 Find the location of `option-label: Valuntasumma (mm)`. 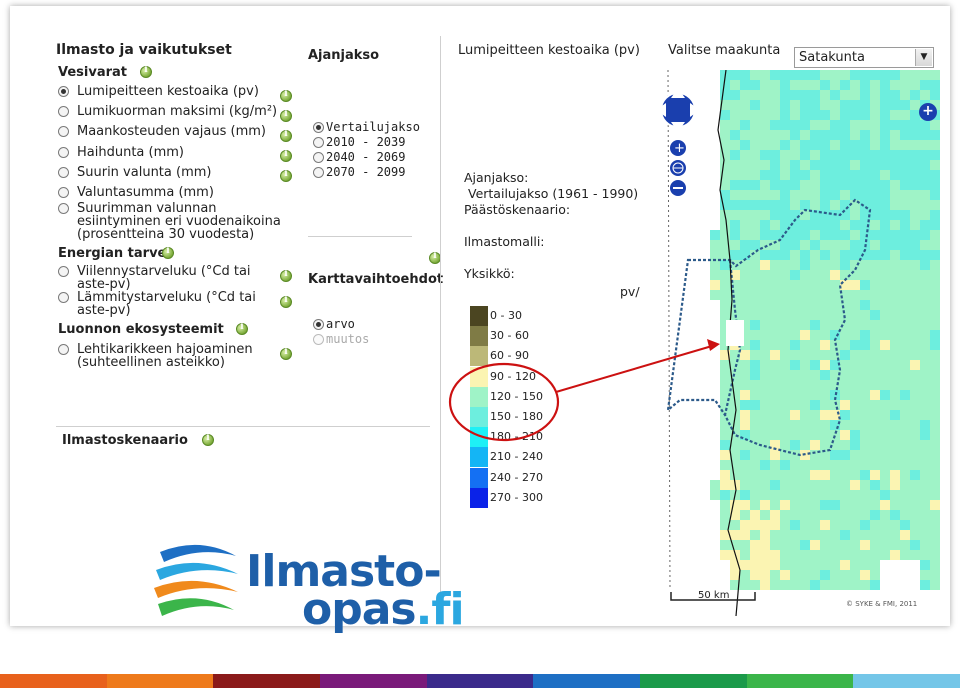

option-label: Valuntasumma (mm) is located at coordinates (145, 192).